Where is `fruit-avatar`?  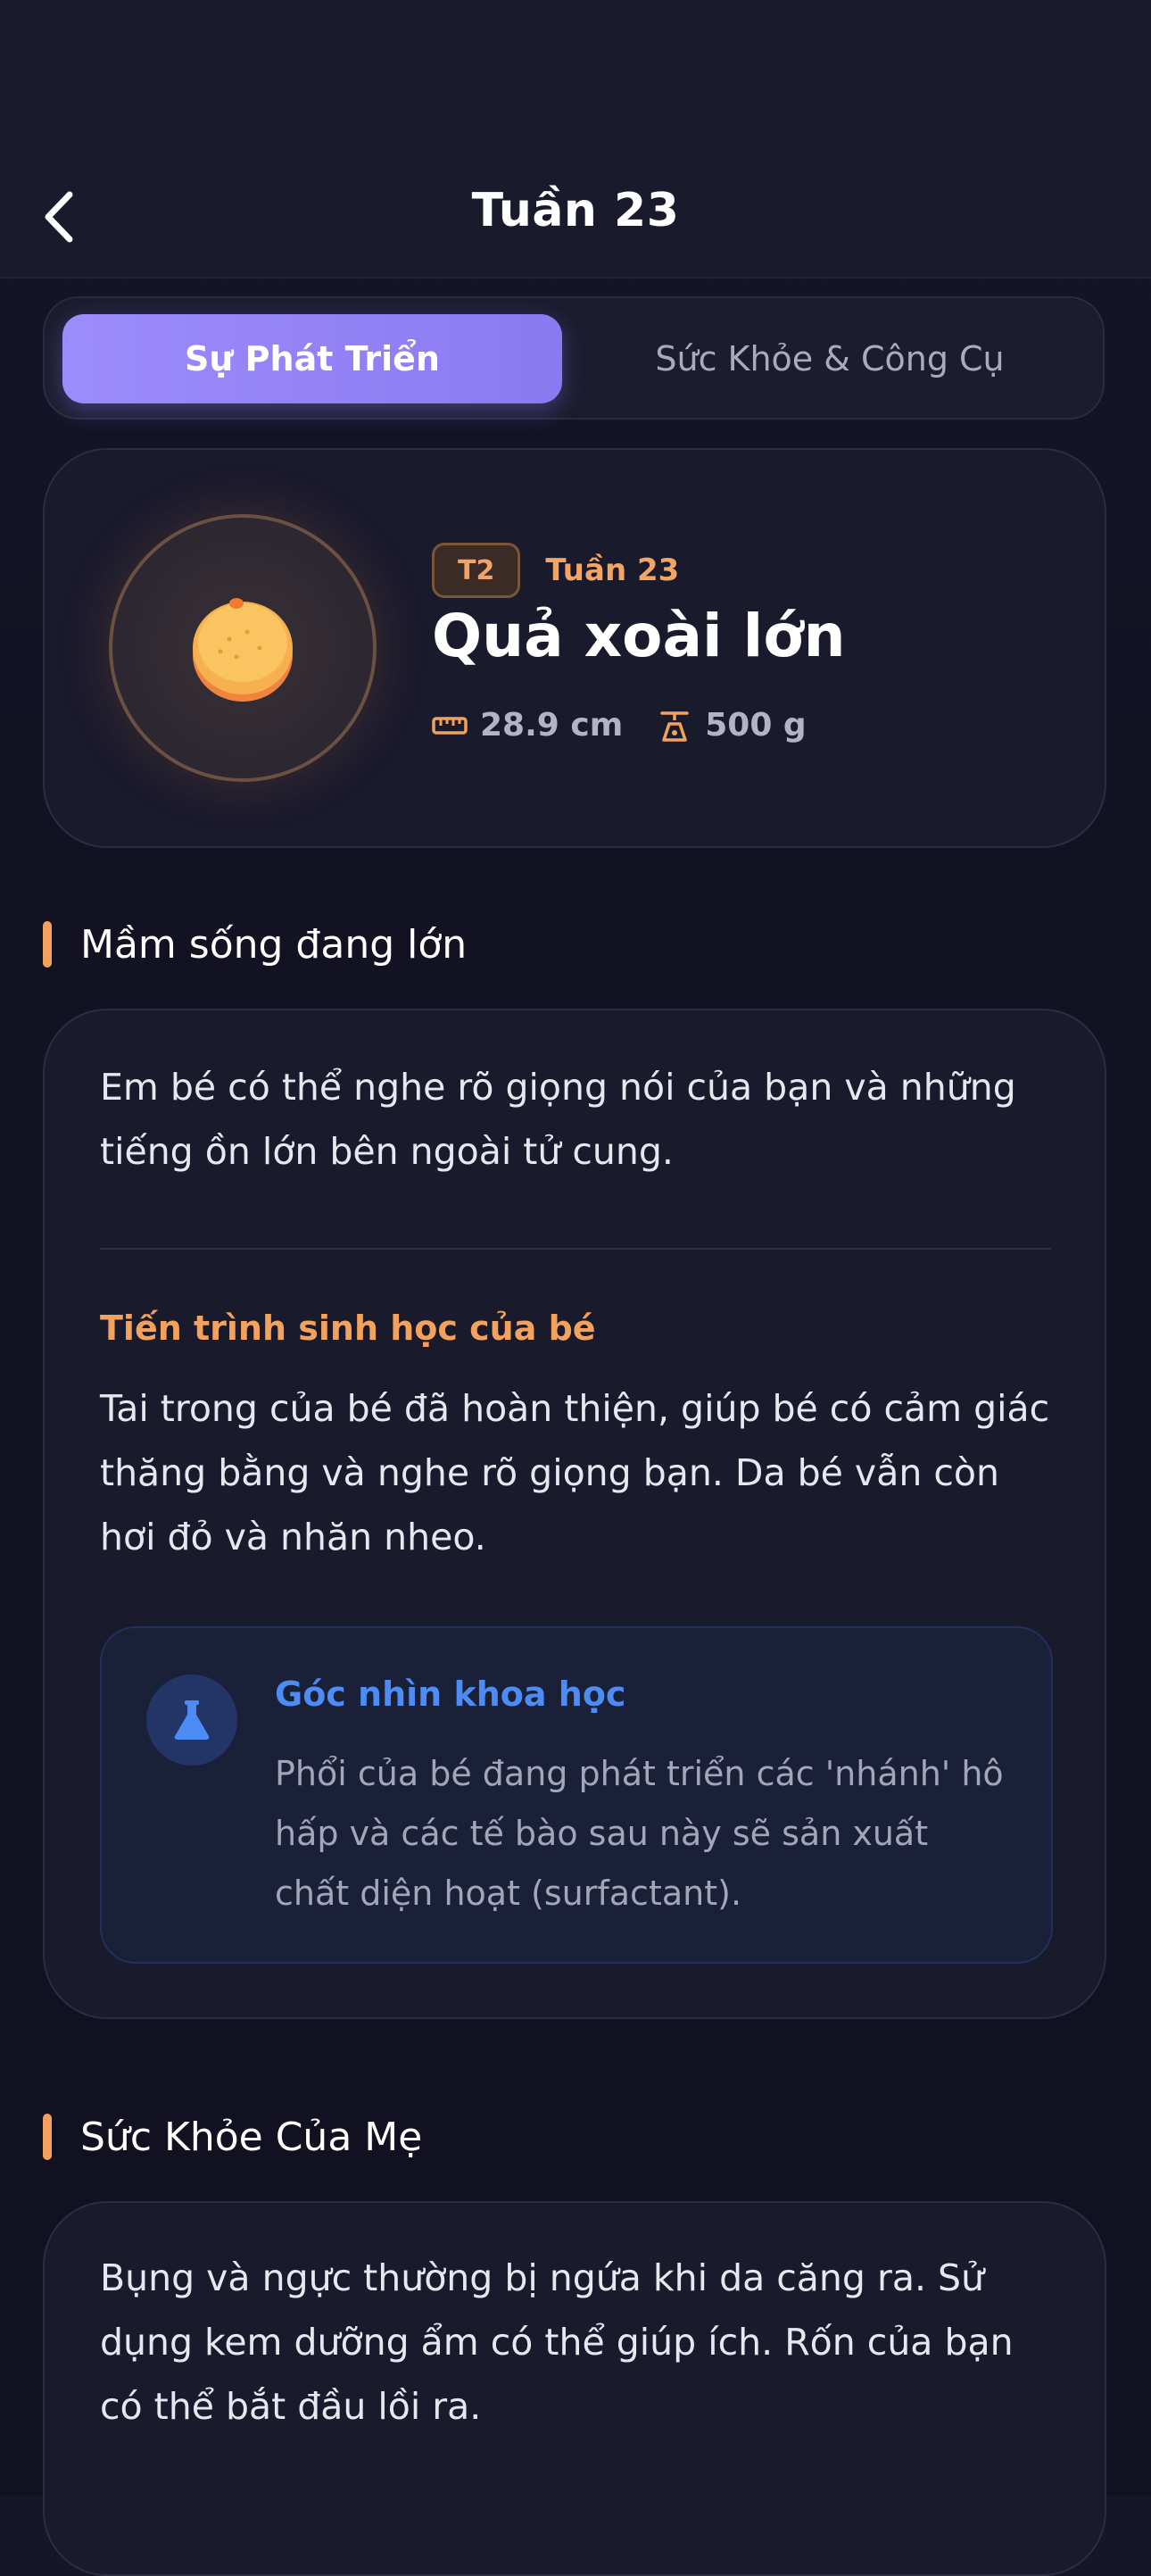 fruit-avatar is located at coordinates (243, 648).